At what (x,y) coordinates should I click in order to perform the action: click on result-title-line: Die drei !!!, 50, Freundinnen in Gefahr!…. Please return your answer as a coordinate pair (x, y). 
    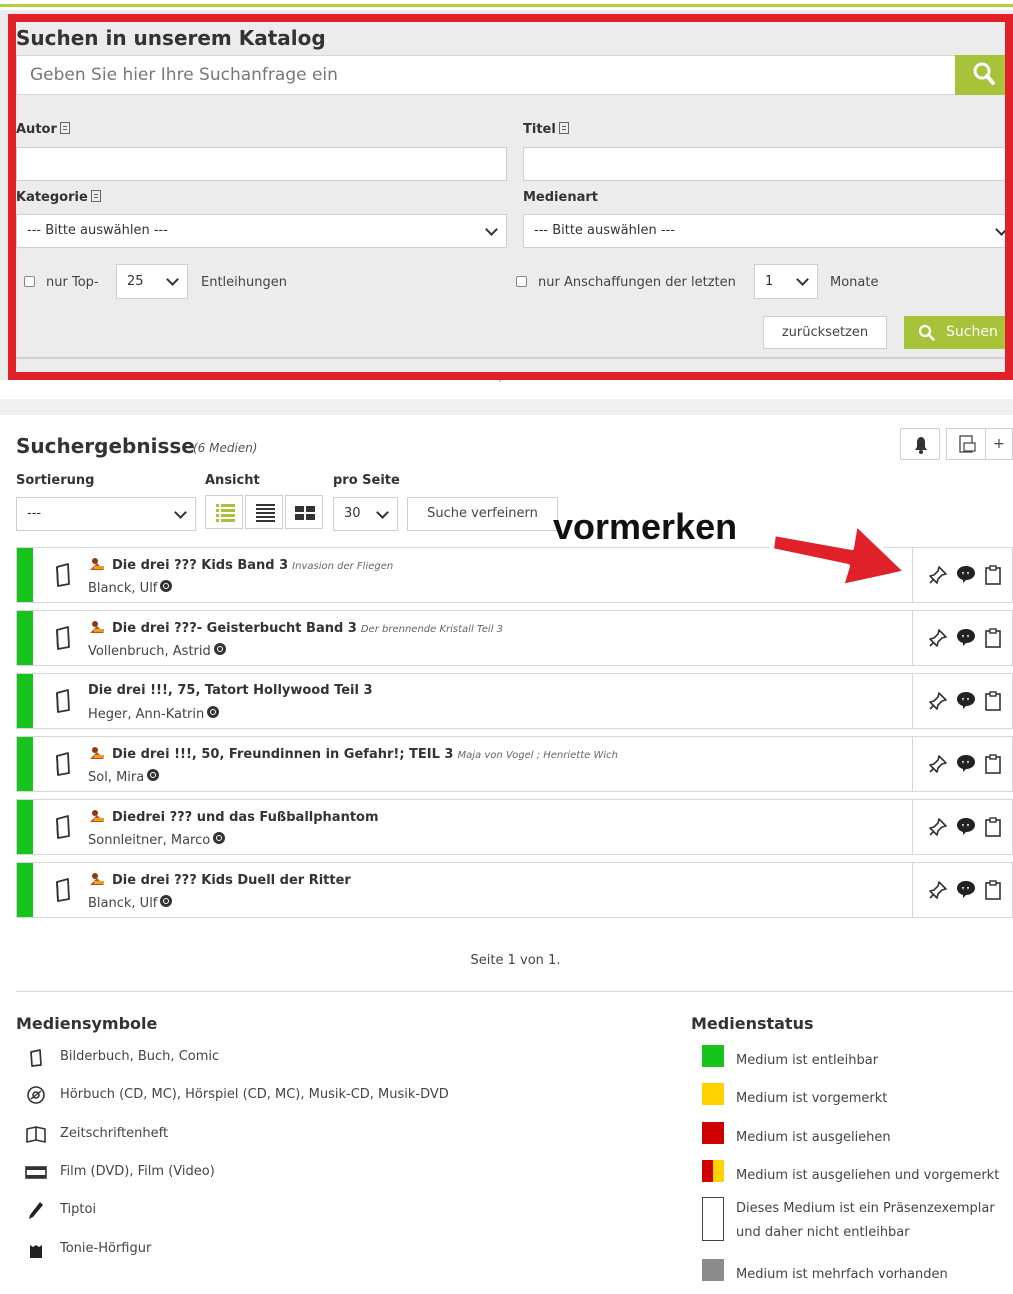
    Looking at the image, I should click on (353, 754).